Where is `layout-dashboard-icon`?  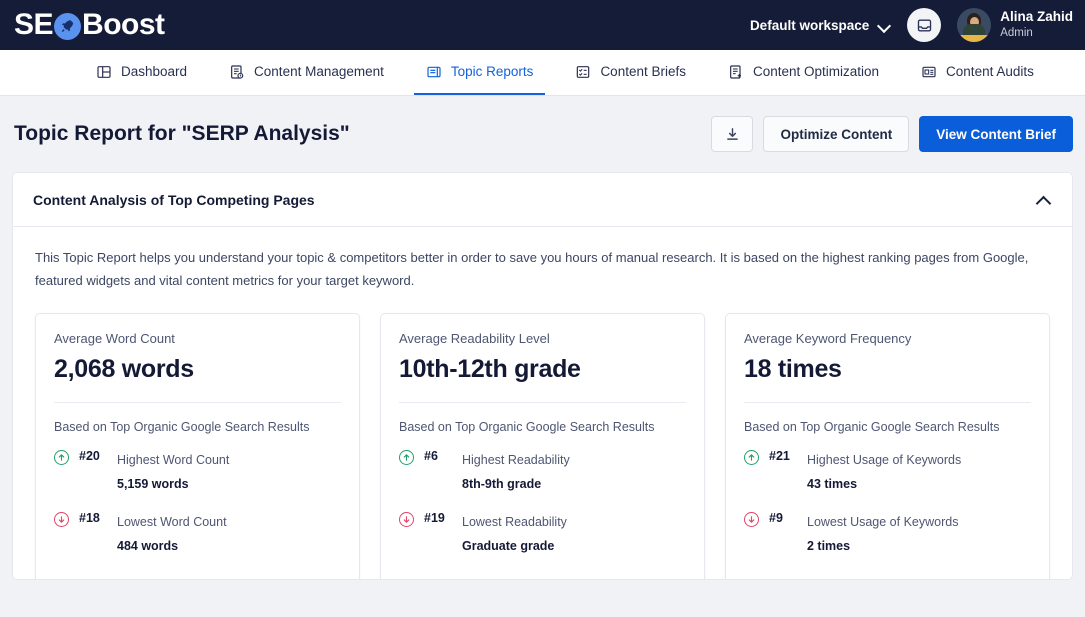 layout-dashboard-icon is located at coordinates (104, 71).